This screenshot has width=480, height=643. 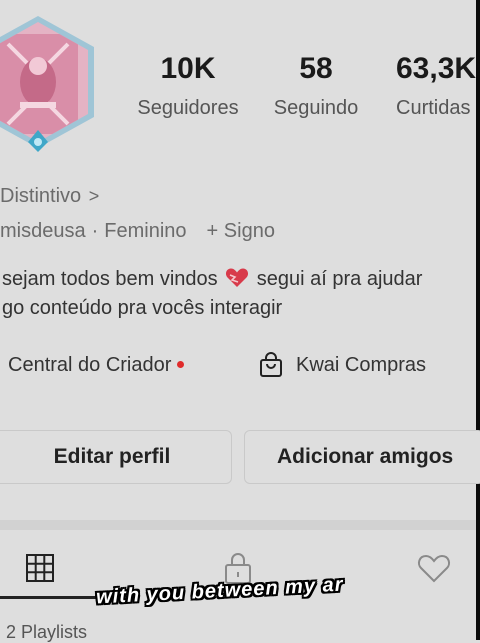 I want to click on section-divider, so click(x=238, y=525).